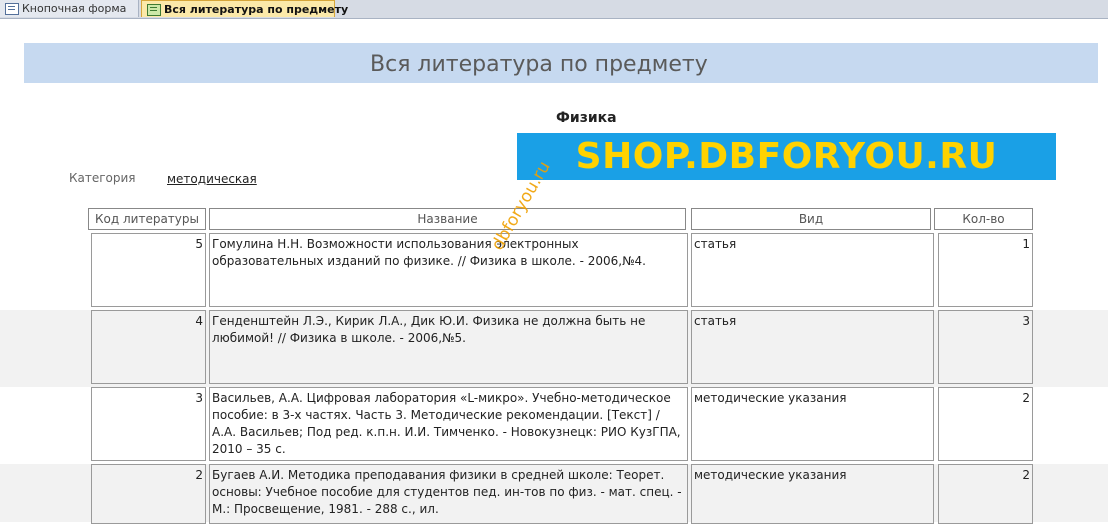  Describe the element at coordinates (12, 9) in the screenshot. I see `form-icon` at that location.